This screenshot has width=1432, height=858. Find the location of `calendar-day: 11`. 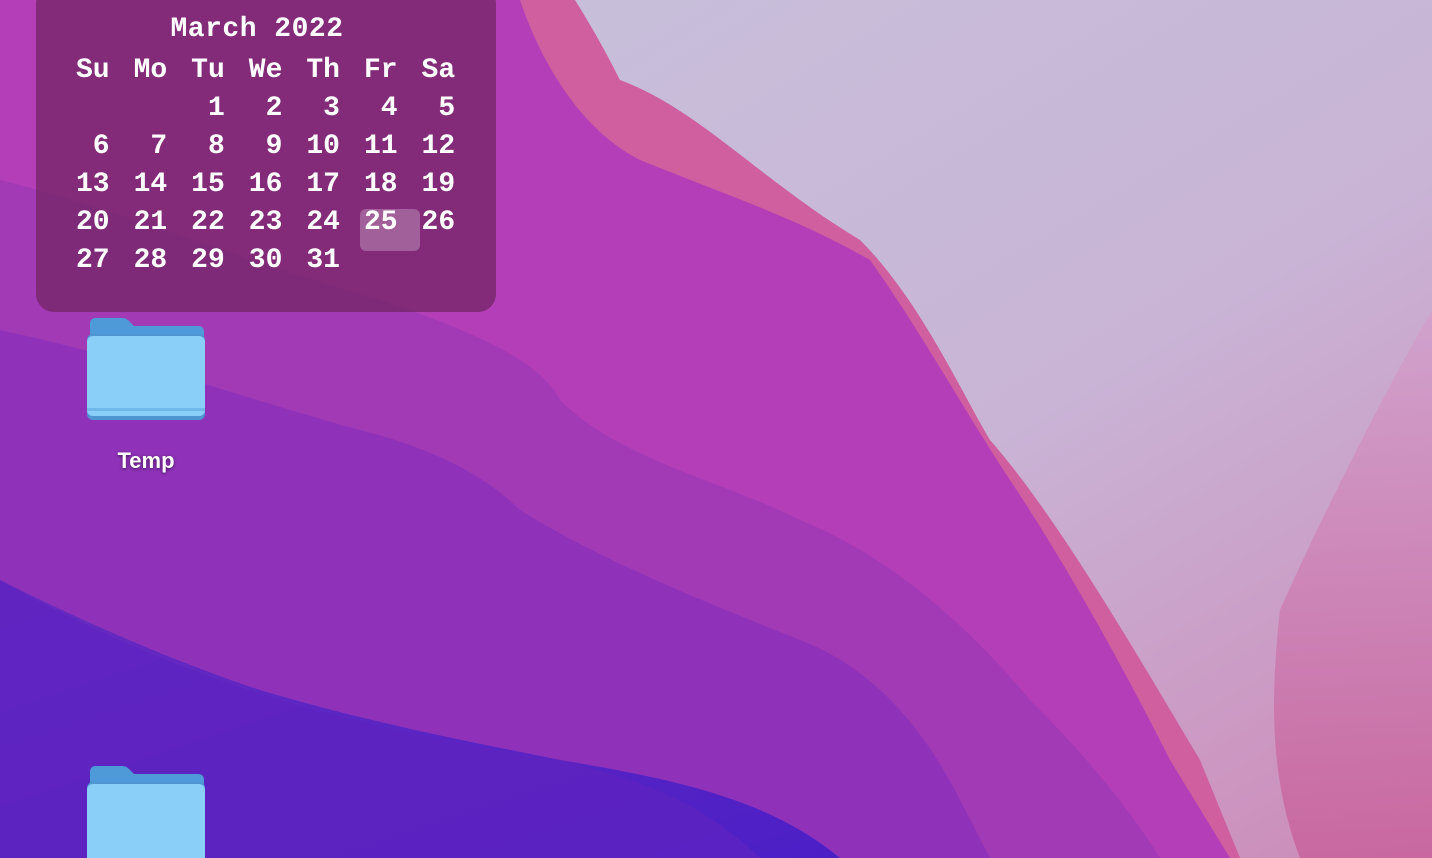

calendar-day: 11 is located at coordinates (380, 146).